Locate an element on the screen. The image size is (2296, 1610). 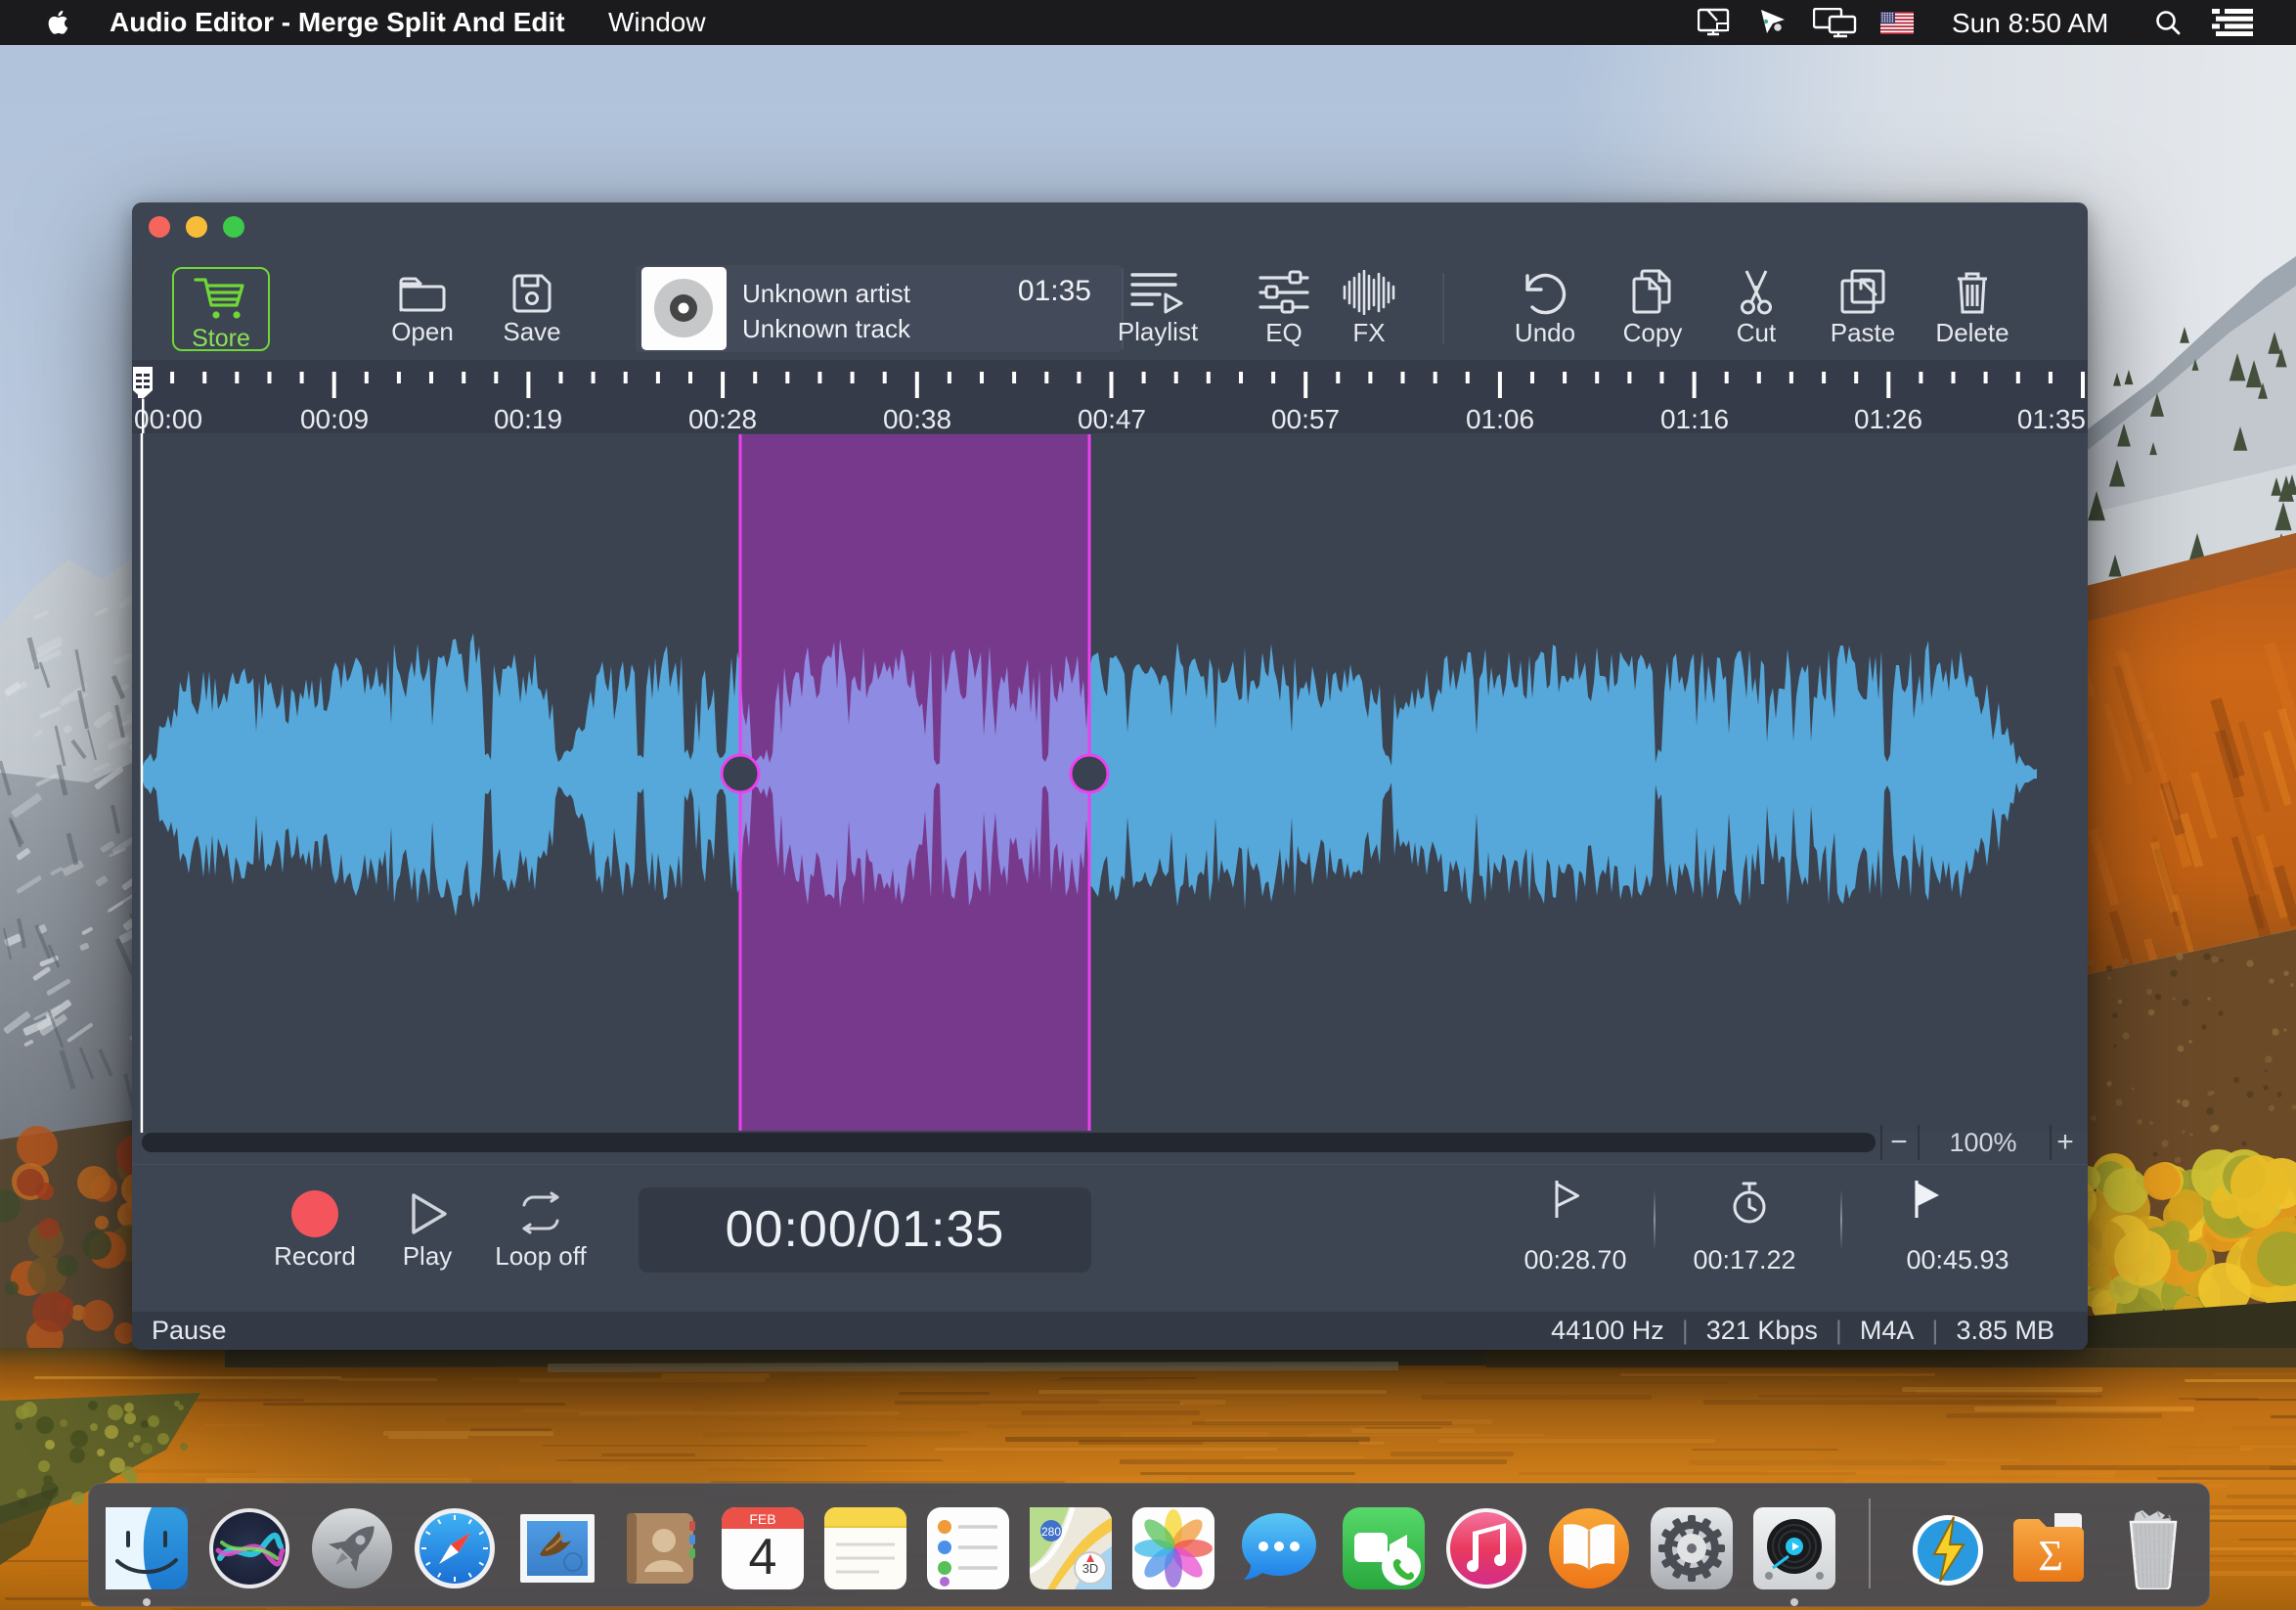
svg-text: 3D is located at coordinates (1090, 1568).